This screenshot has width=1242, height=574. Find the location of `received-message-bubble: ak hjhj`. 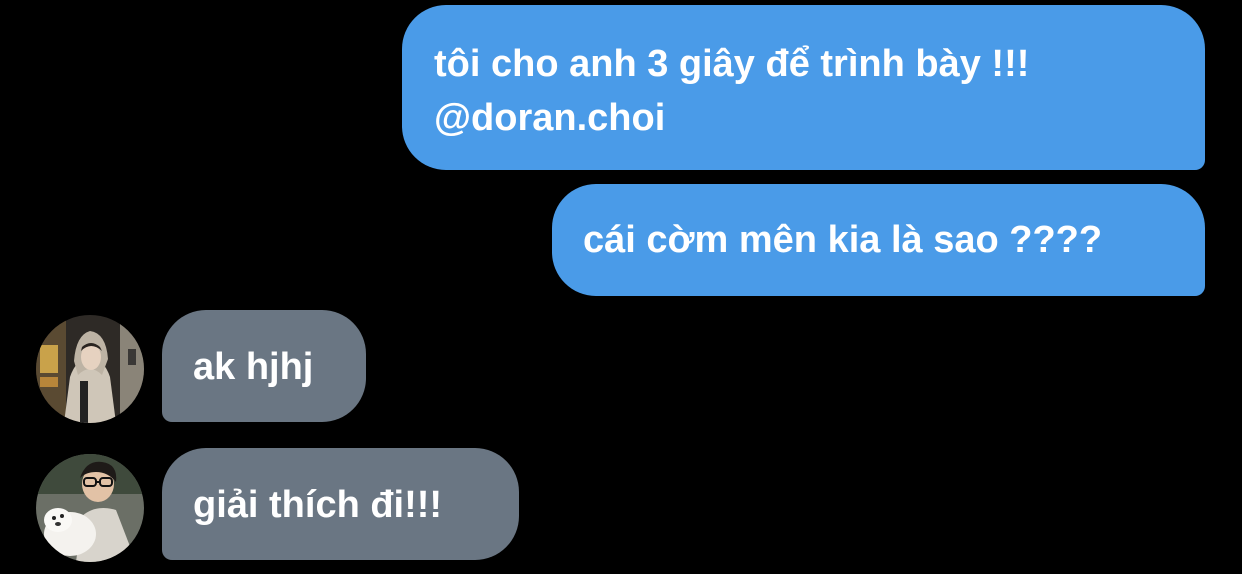

received-message-bubble: ak hjhj is located at coordinates (264, 366).